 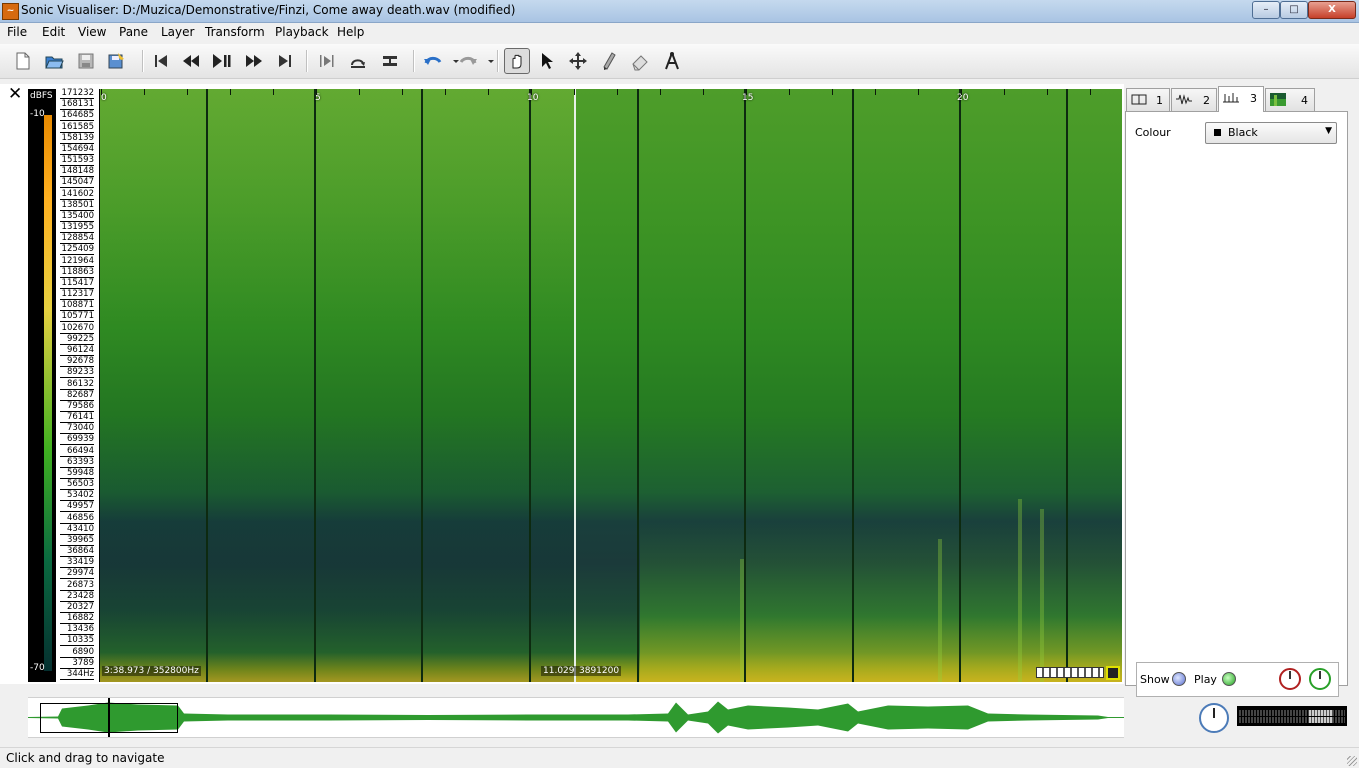 What do you see at coordinates (235, 32) in the screenshot?
I see `menu-transform: Transform` at bounding box center [235, 32].